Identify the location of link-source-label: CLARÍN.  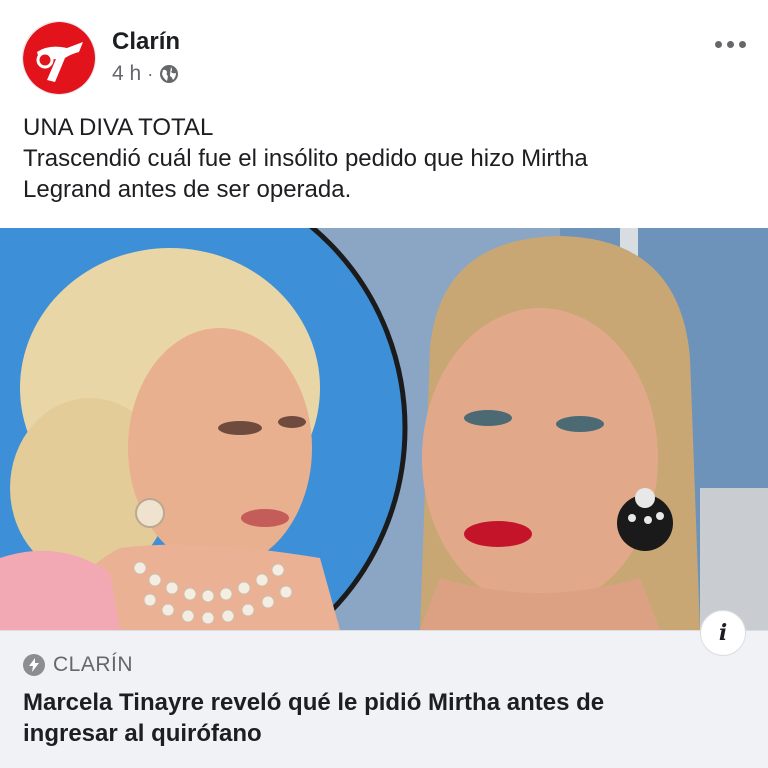
(93, 664).